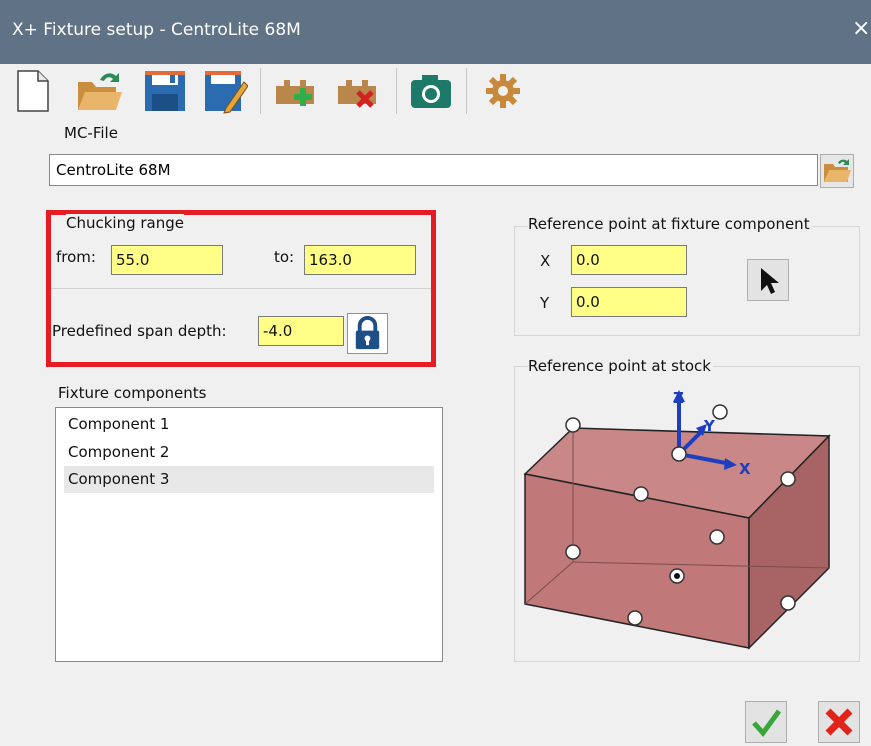 The image size is (871, 746). Describe the element at coordinates (435, 32) in the screenshot. I see `title-bar: X+ Fixture setup - CentroLite 68M ×` at that location.